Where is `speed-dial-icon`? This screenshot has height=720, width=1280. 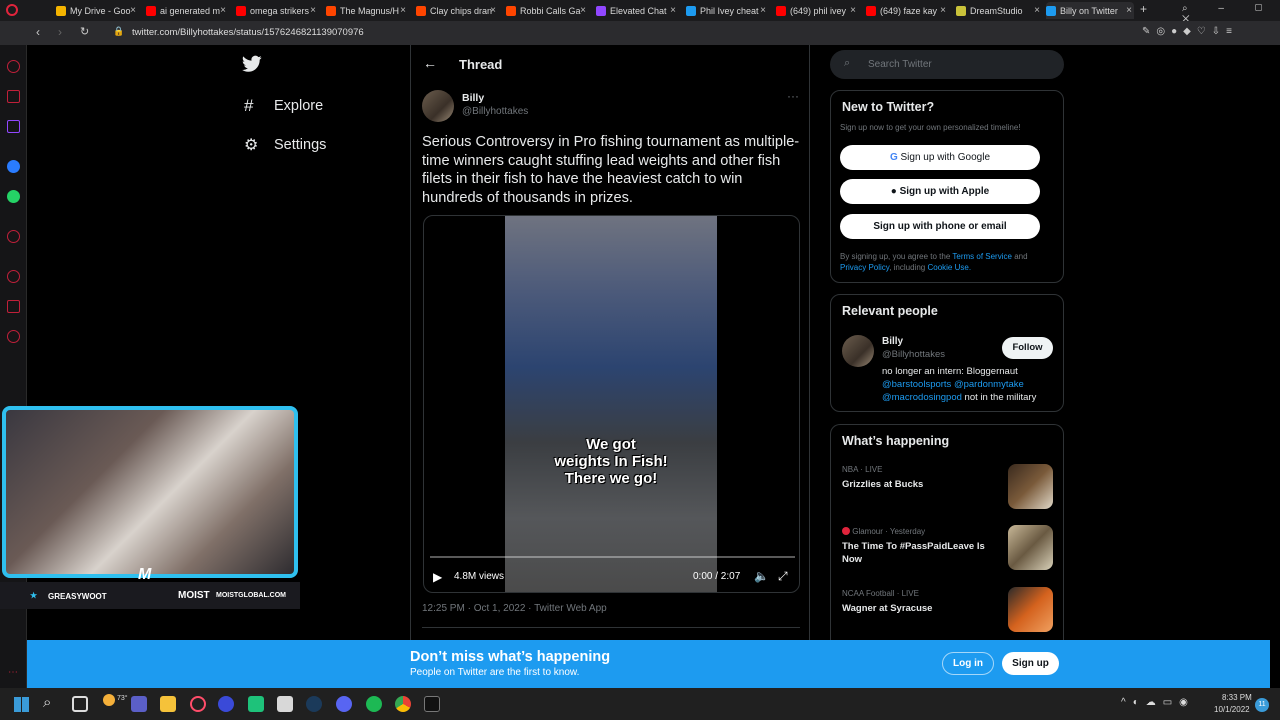 speed-dial-icon is located at coordinates (13, 66).